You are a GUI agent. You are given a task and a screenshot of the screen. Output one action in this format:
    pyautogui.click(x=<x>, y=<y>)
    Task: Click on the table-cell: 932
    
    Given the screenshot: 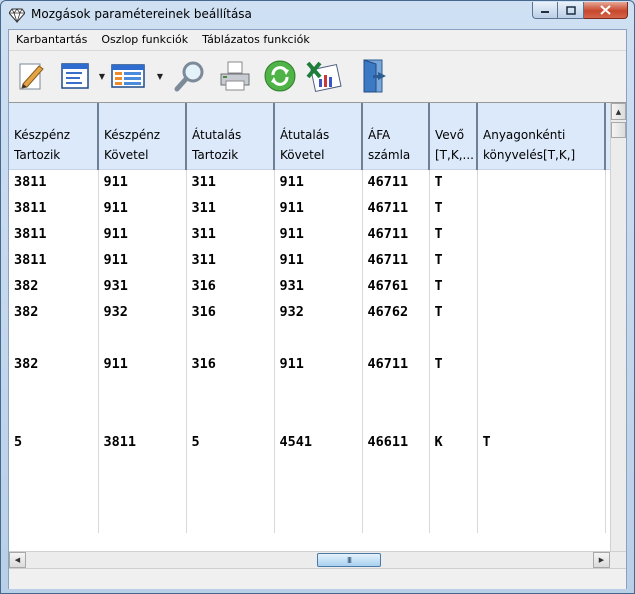 What is the action you would take?
    pyautogui.click(x=318, y=312)
    